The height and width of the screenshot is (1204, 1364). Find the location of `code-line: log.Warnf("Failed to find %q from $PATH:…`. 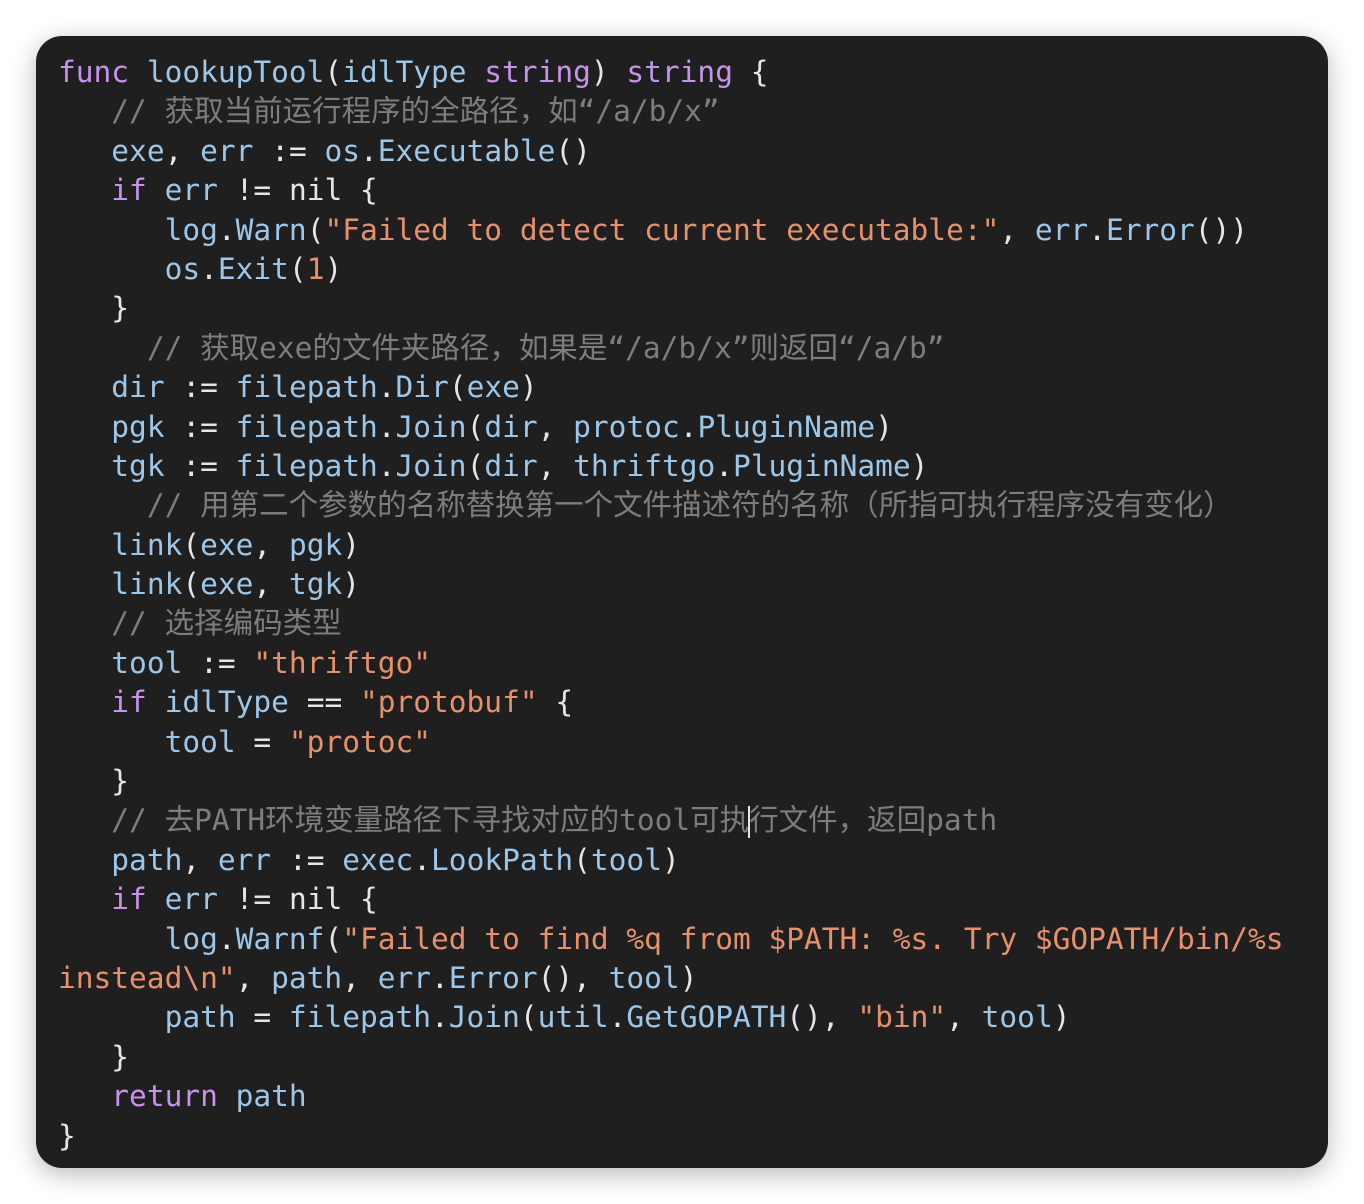

code-line: log.Warnf("Failed to find %q from $PATH:… is located at coordinates (688, 939).